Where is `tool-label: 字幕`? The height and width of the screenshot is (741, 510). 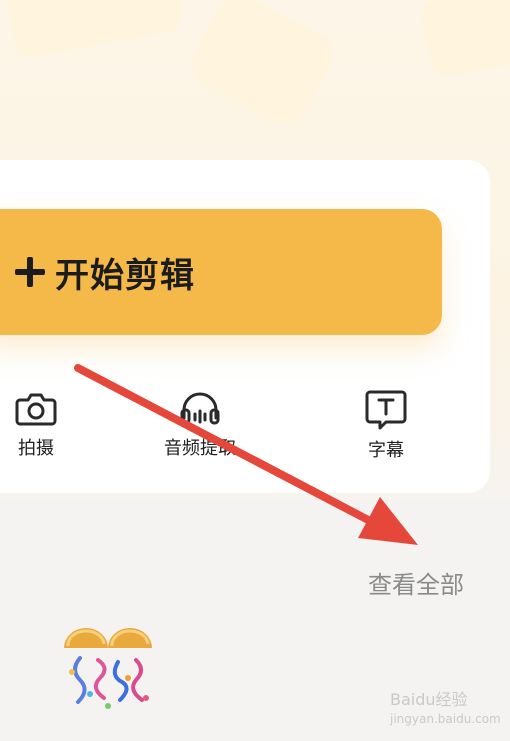 tool-label: 字幕 is located at coordinates (386, 450).